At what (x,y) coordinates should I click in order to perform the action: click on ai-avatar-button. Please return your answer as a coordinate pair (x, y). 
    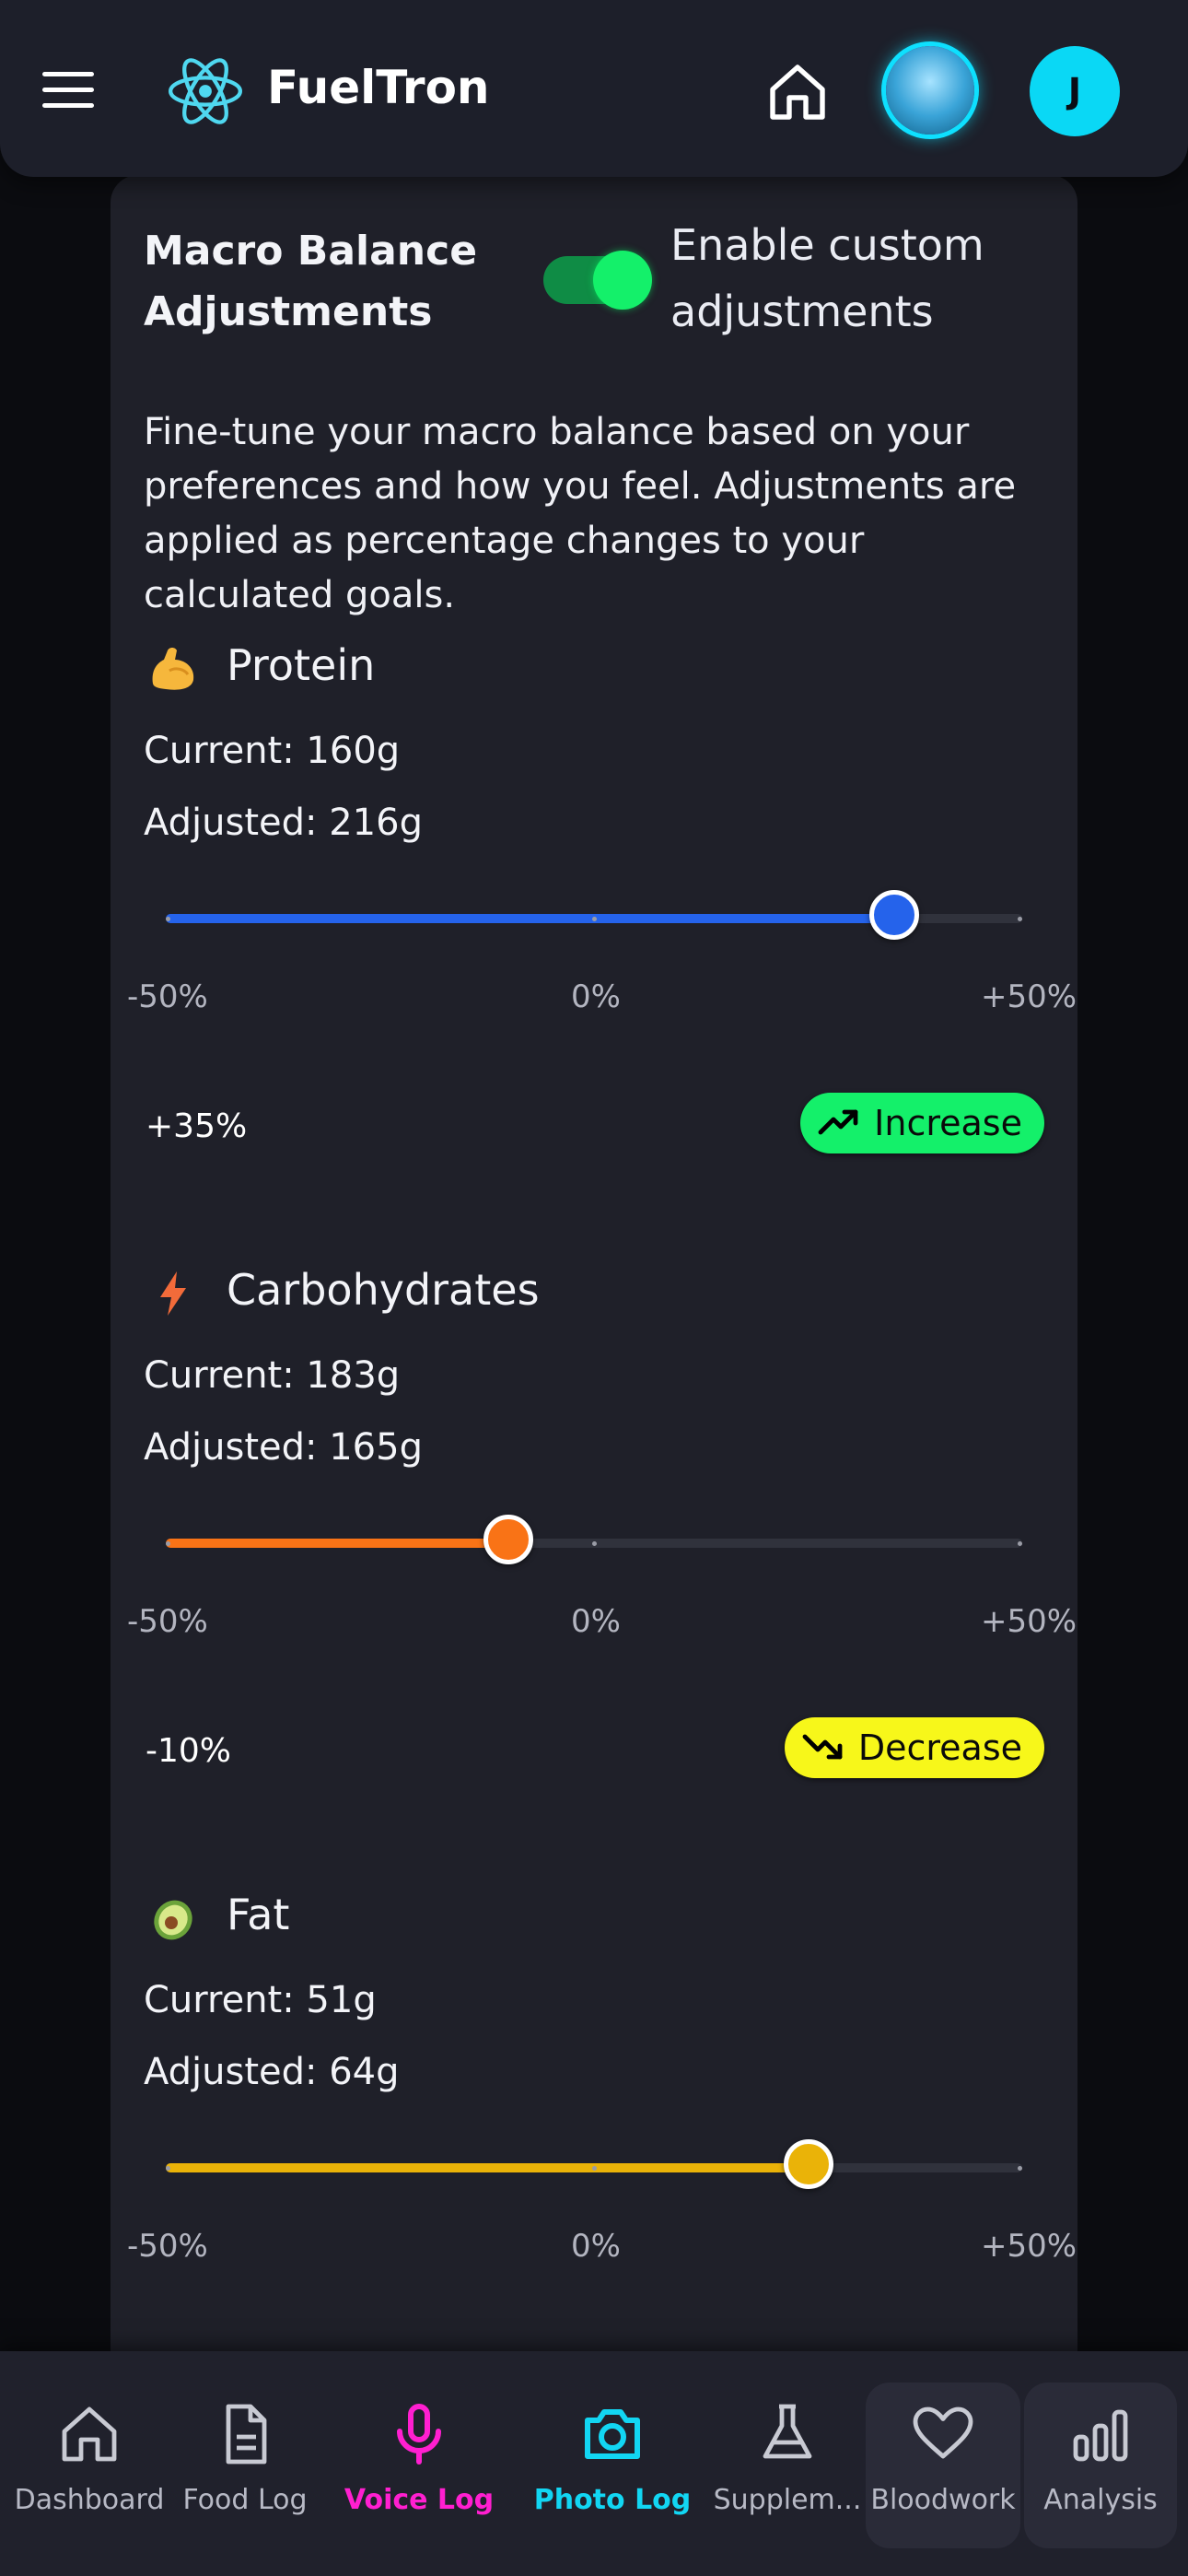
    Looking at the image, I should click on (930, 90).